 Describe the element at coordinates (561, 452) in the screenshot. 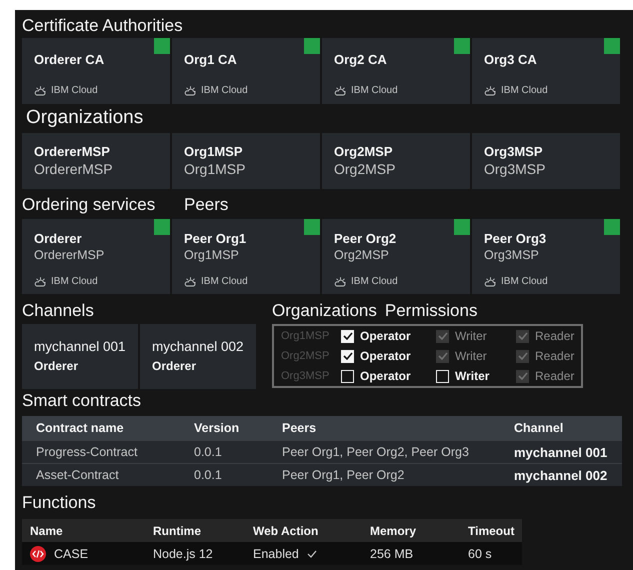

I see `table-cell: mychannel 001` at that location.